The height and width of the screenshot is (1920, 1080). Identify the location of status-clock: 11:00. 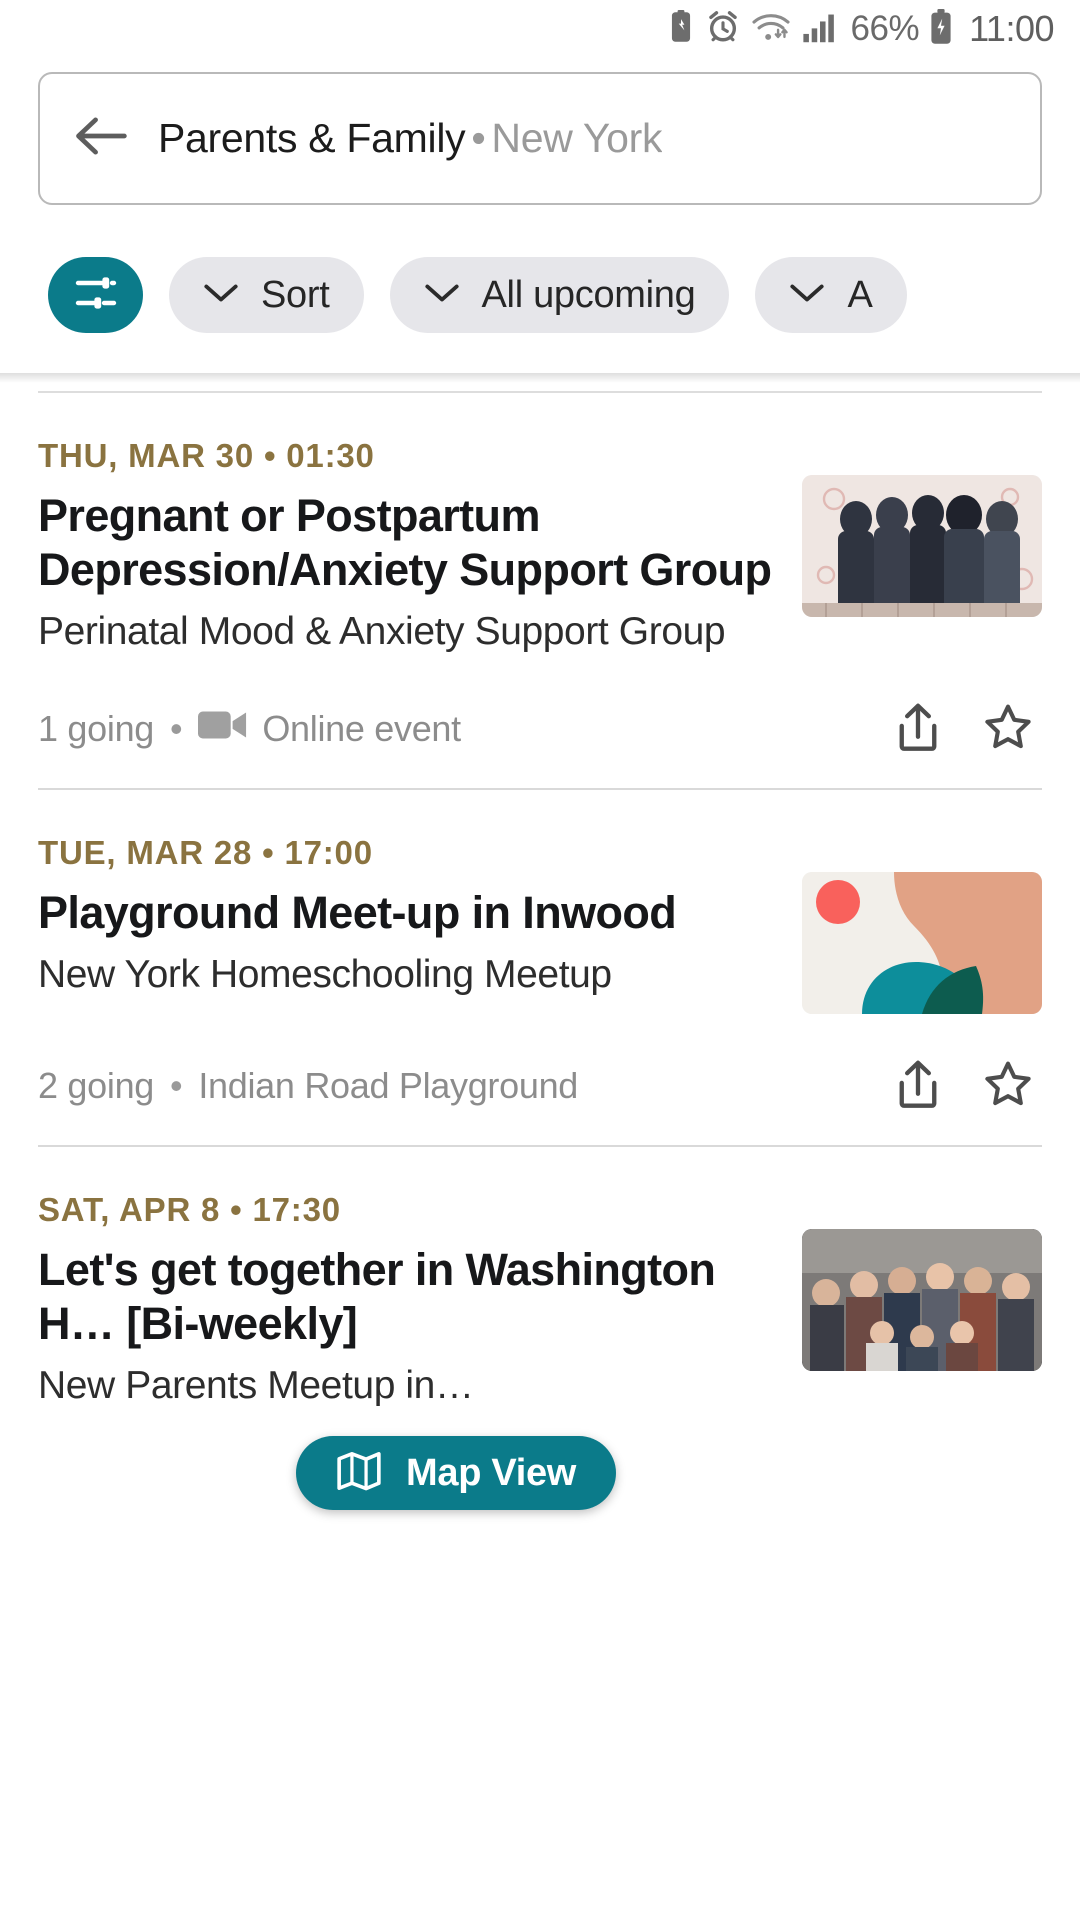
(1011, 28).